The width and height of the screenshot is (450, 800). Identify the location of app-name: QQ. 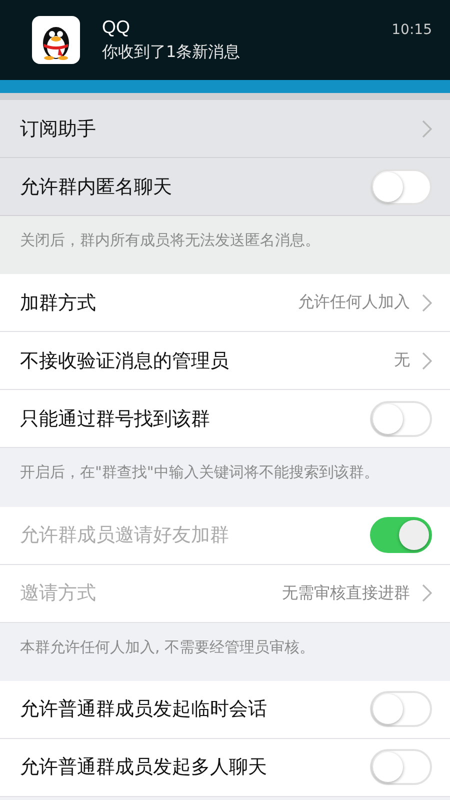
(117, 27).